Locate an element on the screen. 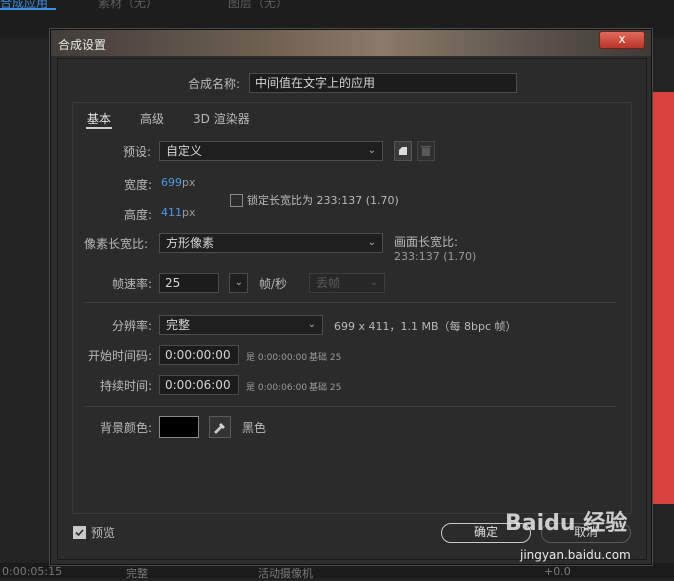 The image size is (674, 581). composition-canvas is located at coordinates (662, 298).